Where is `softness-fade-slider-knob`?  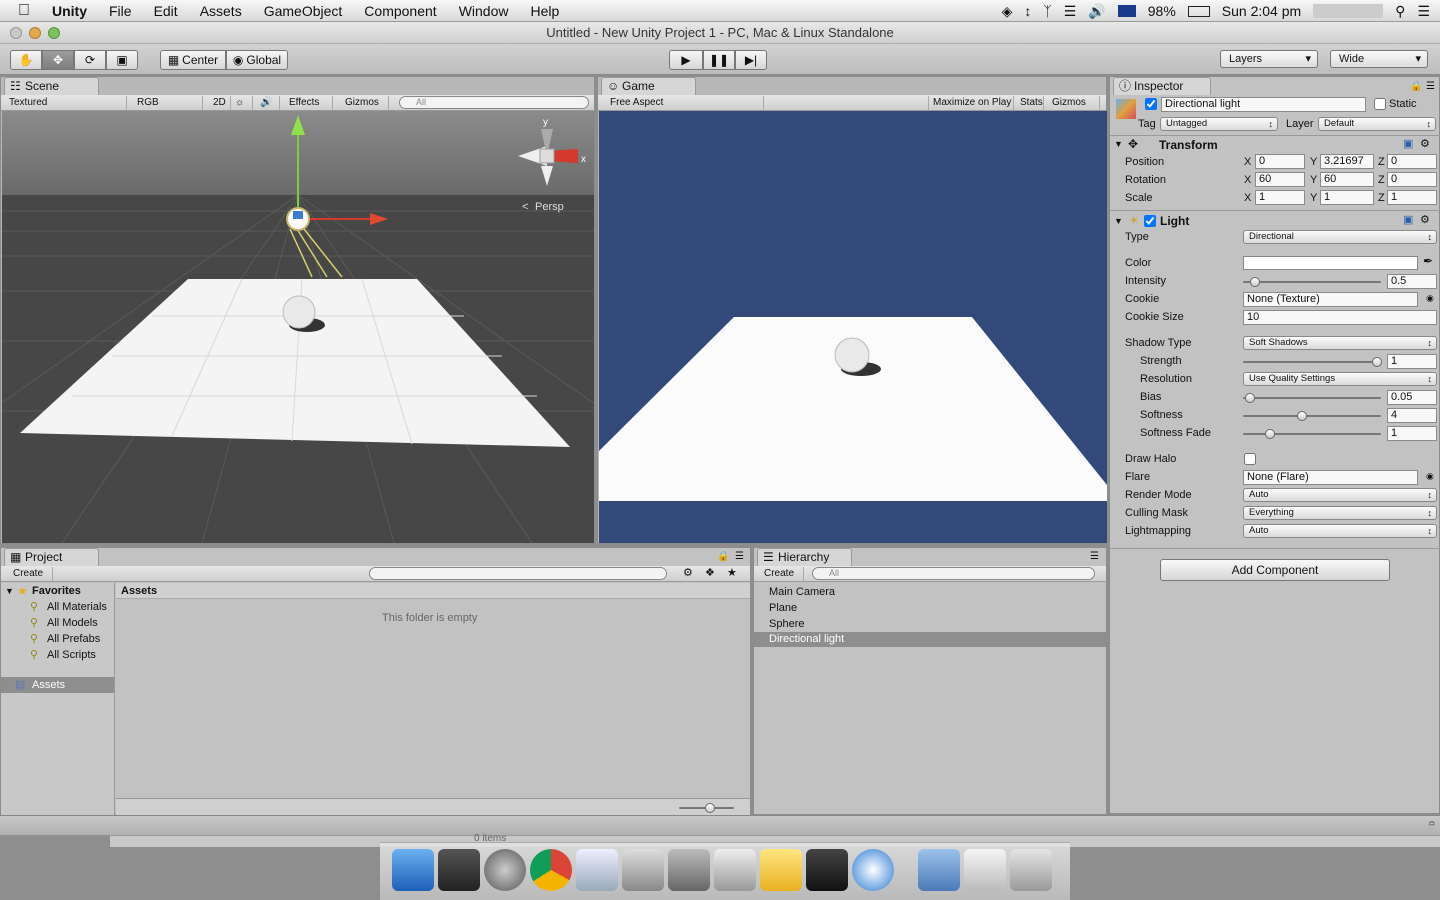 softness-fade-slider-knob is located at coordinates (1270, 434).